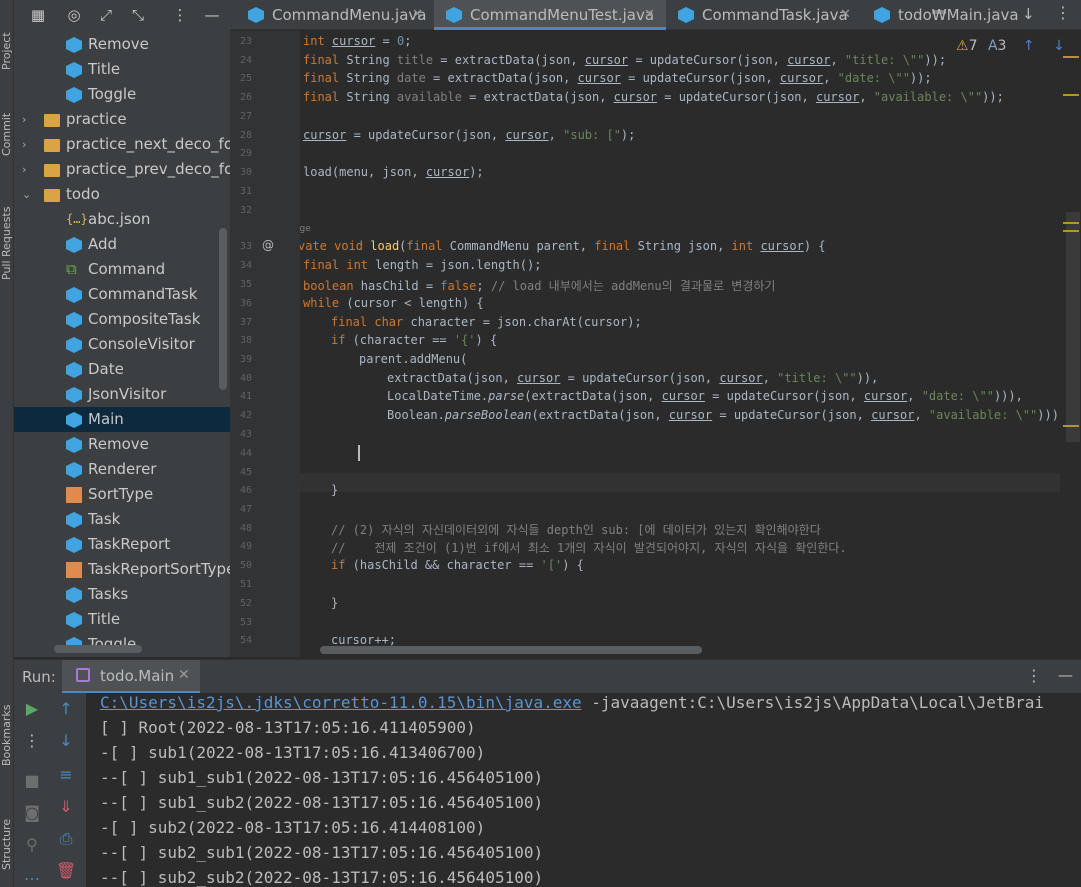  I want to click on tabs-overflow-icon: ↓, so click(1028, 14).